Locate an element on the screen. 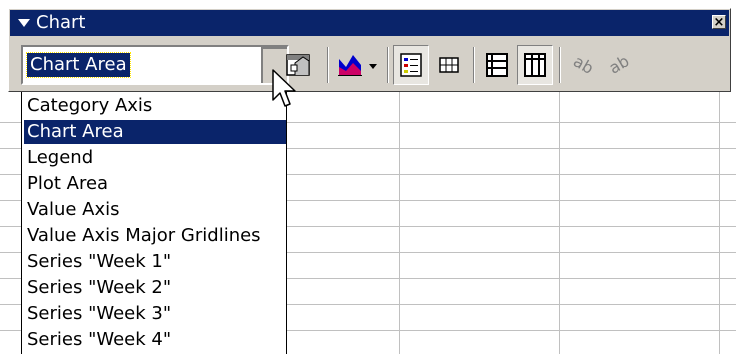 The height and width of the screenshot is (354, 736). chart-type-icon is located at coordinates (357, 65).